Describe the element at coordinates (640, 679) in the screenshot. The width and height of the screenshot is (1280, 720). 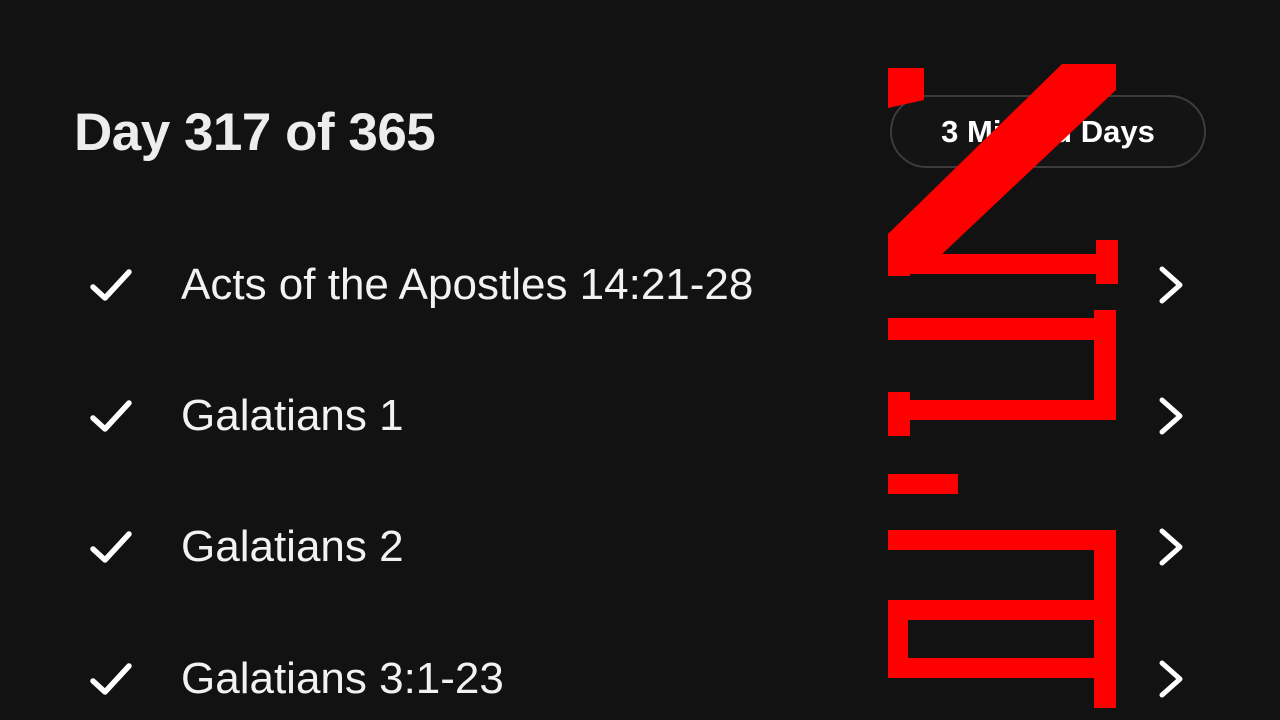
I see `reading-row: Galatians 3:1-23` at that location.